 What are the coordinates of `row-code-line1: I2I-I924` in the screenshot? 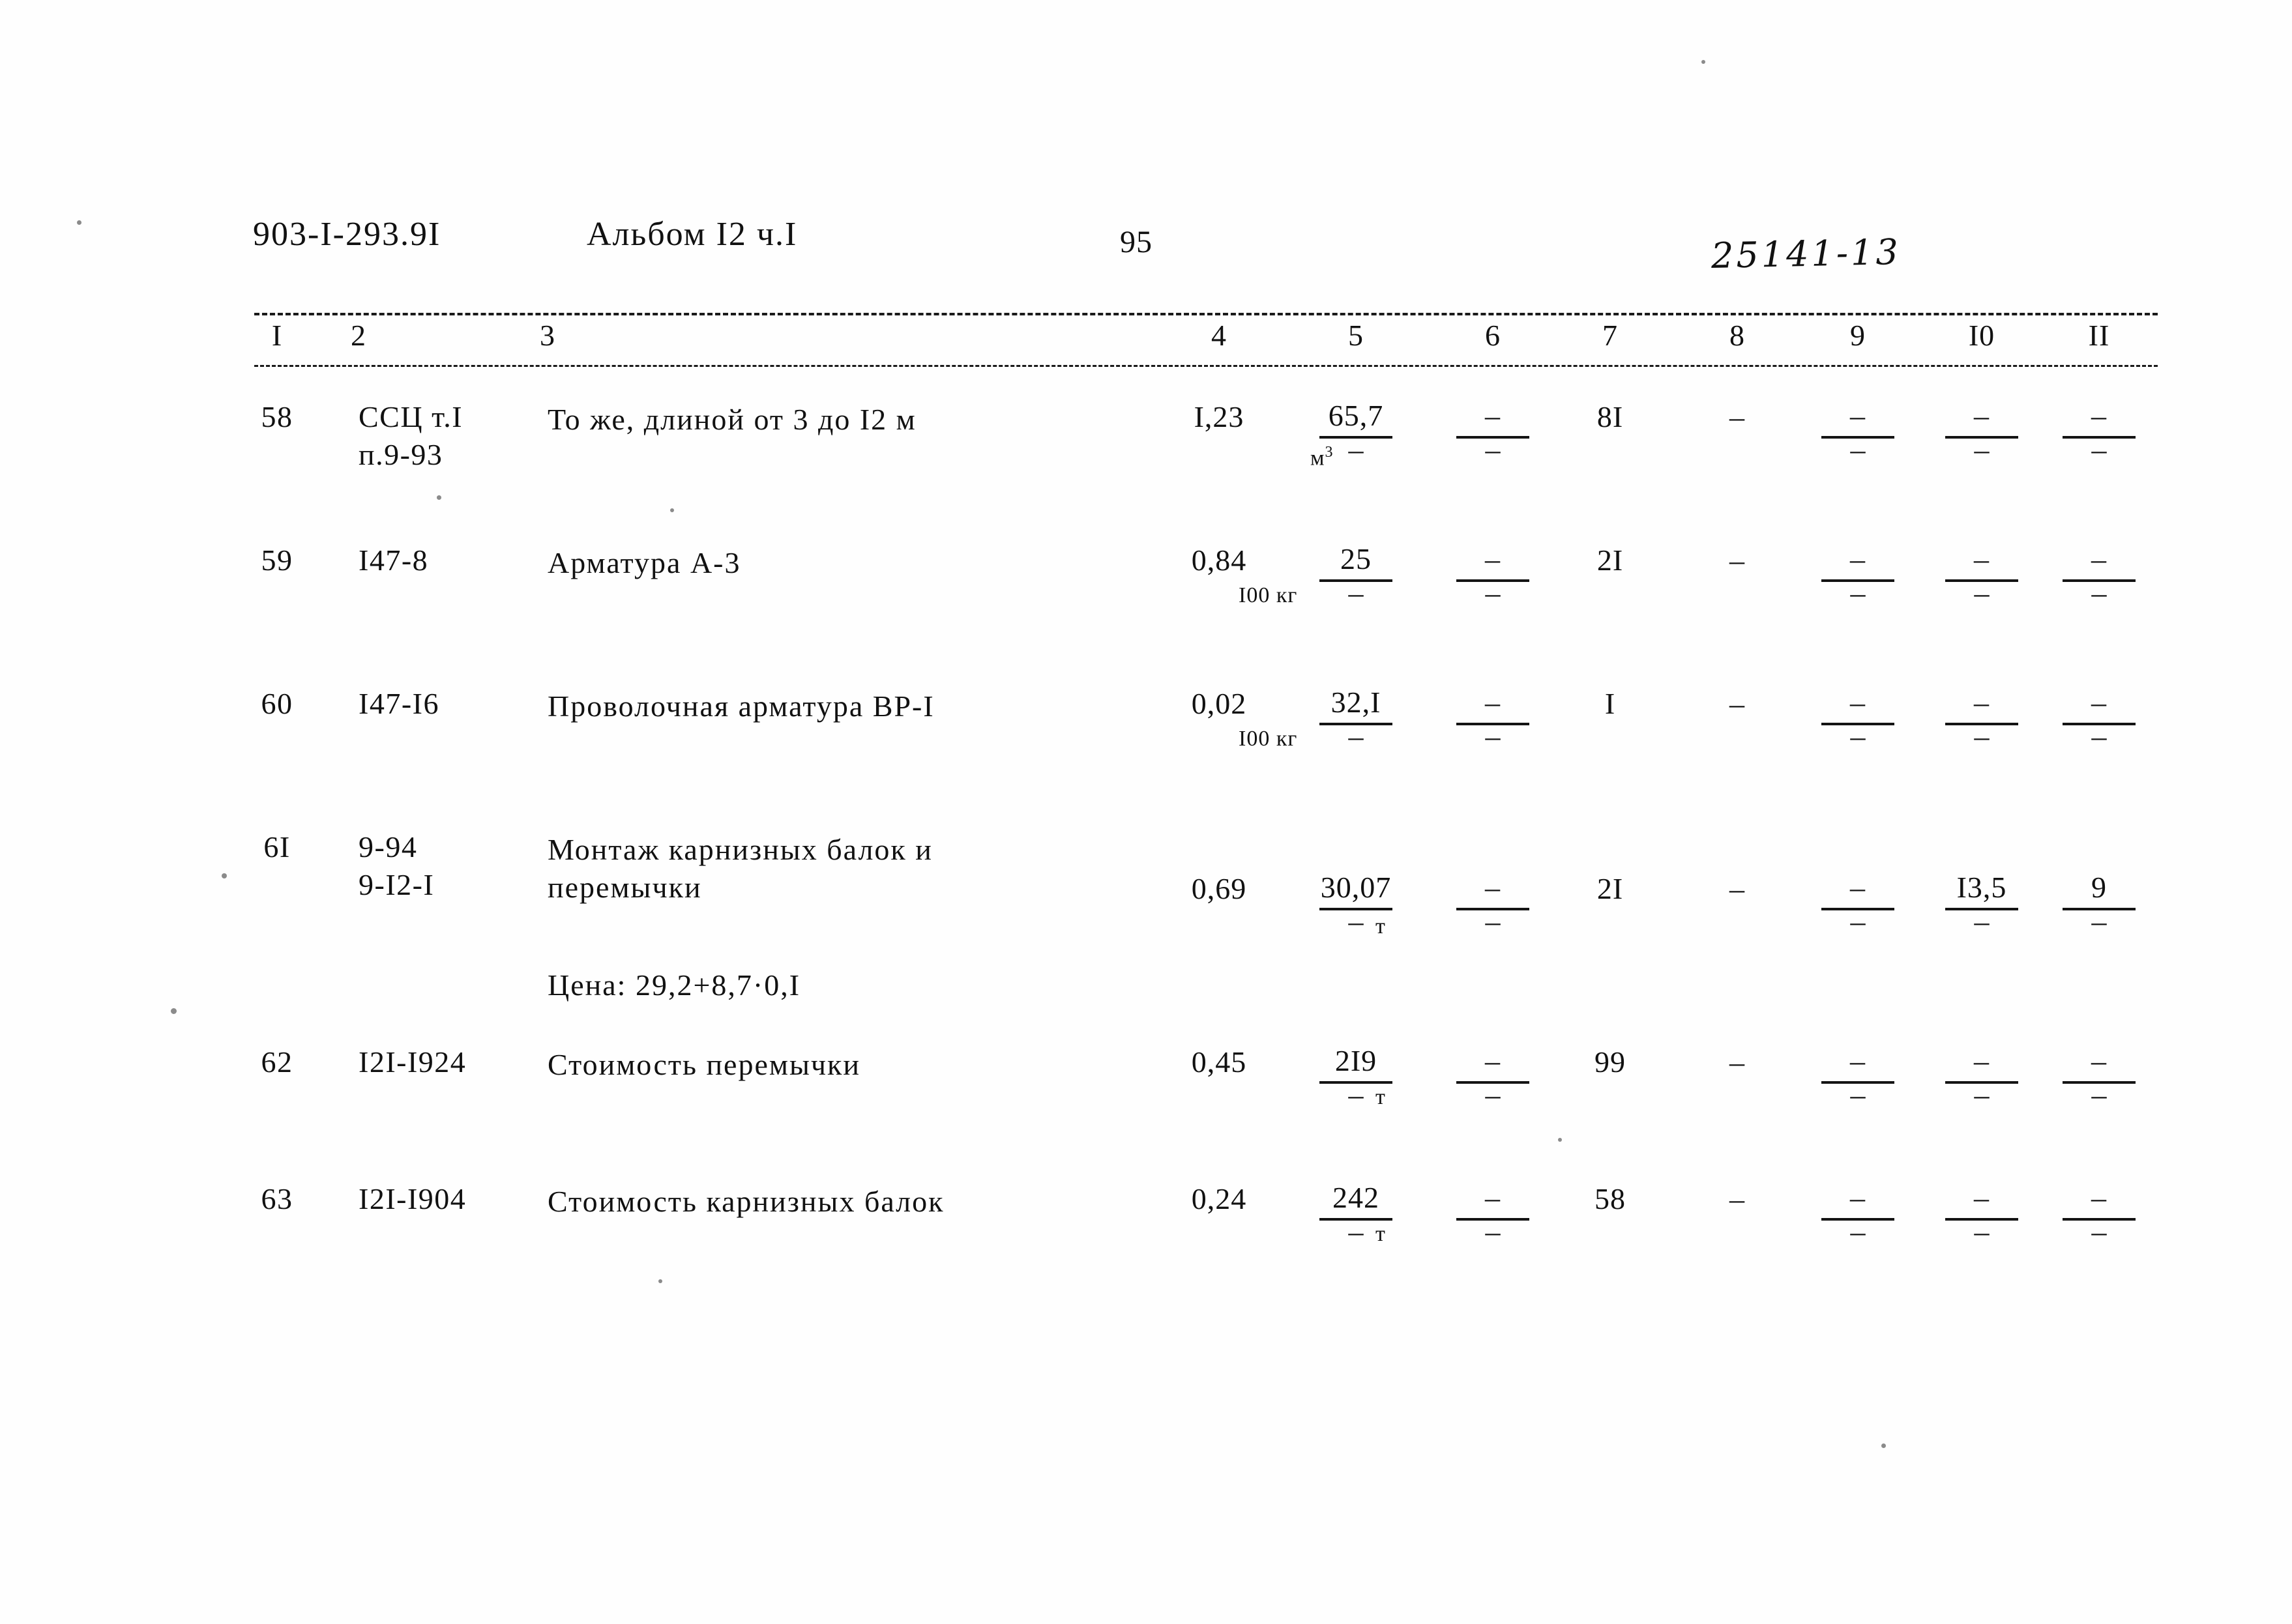 It's located at (413, 1062).